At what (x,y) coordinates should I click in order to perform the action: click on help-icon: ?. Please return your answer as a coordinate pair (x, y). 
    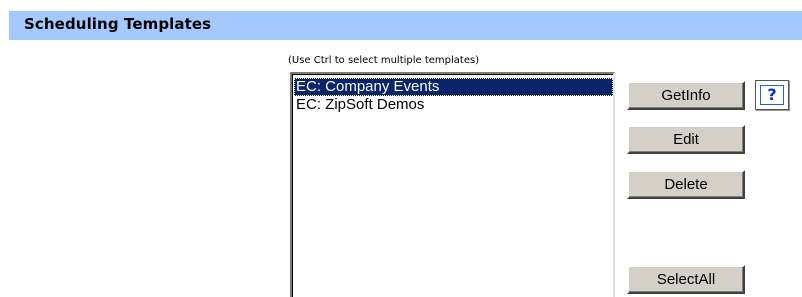
    Looking at the image, I should click on (772, 95).